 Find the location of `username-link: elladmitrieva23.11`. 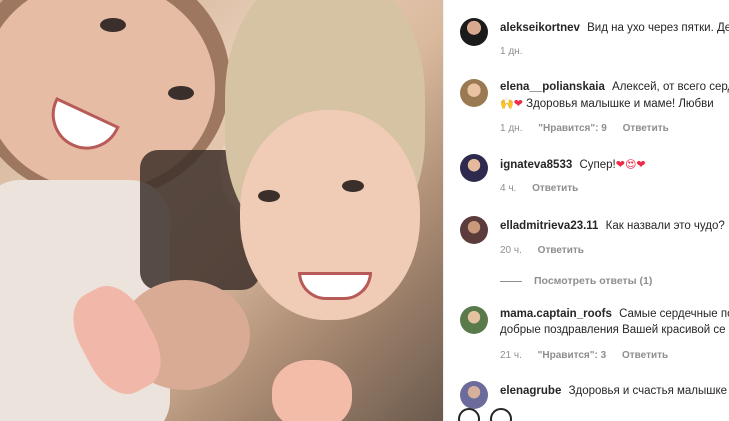

username-link: elladmitrieva23.11 is located at coordinates (549, 226).